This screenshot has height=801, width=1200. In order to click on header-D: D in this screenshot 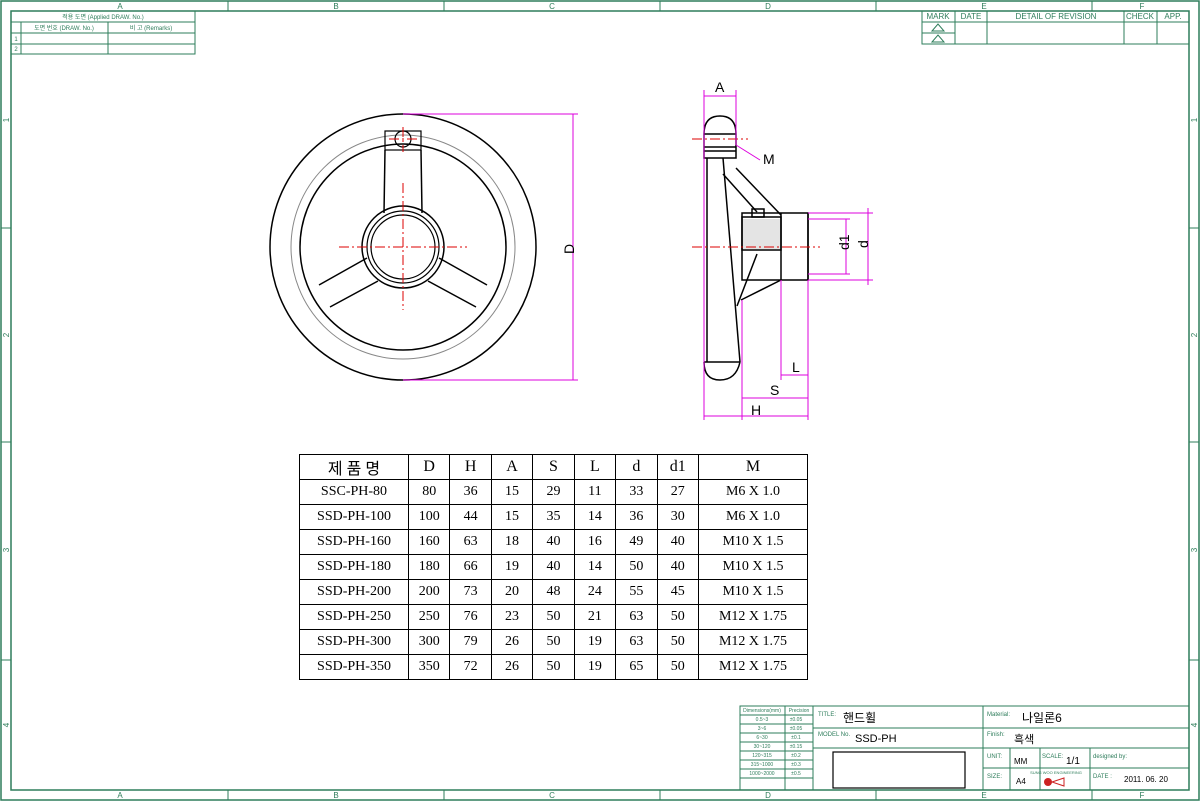, I will do `click(429, 467)`.